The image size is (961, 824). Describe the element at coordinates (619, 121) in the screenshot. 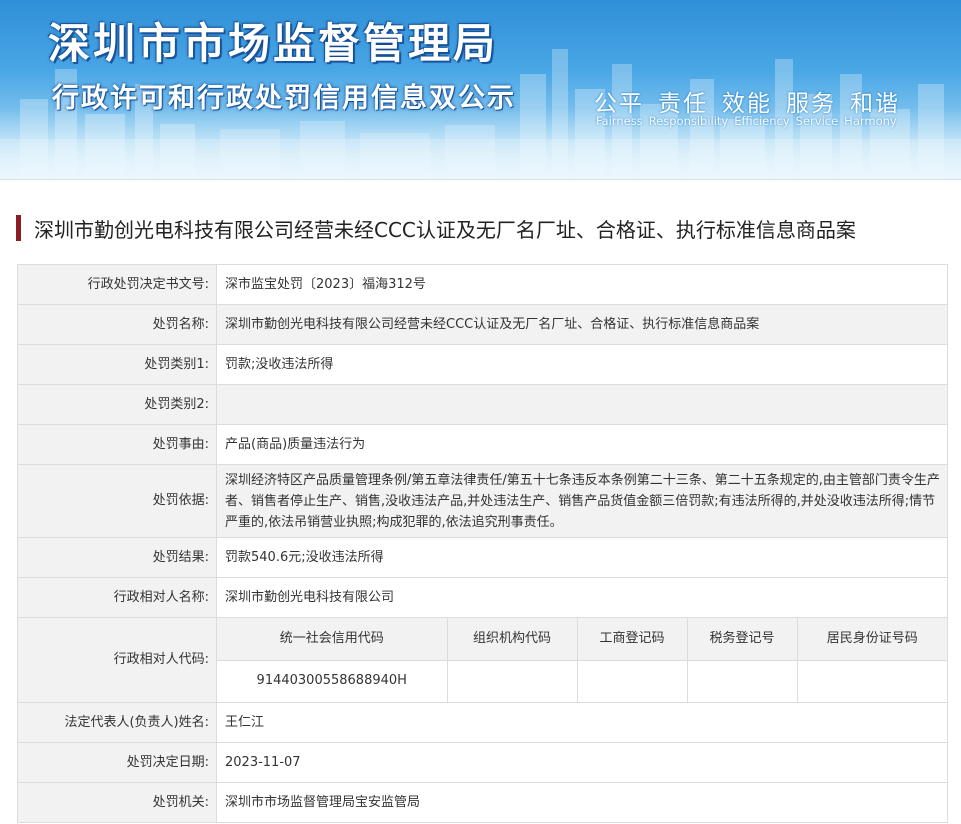

I see `slogan-fairness-en: Fairness` at that location.